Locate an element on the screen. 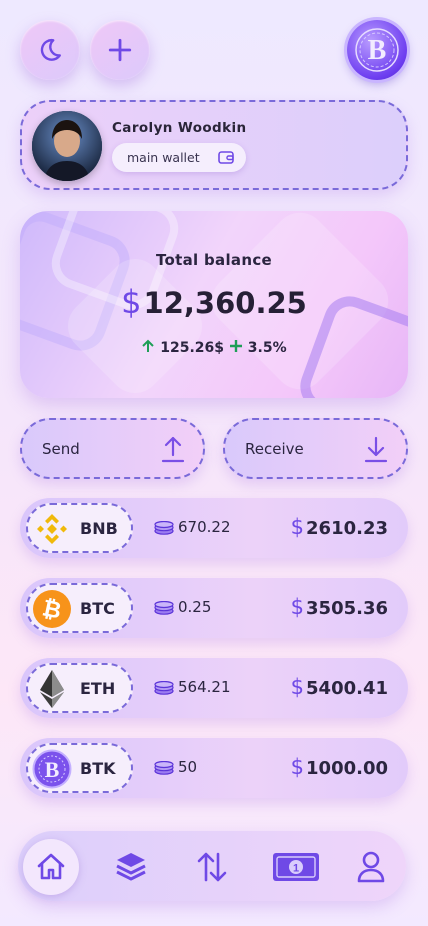  nav-transfer is located at coordinates (212, 867).